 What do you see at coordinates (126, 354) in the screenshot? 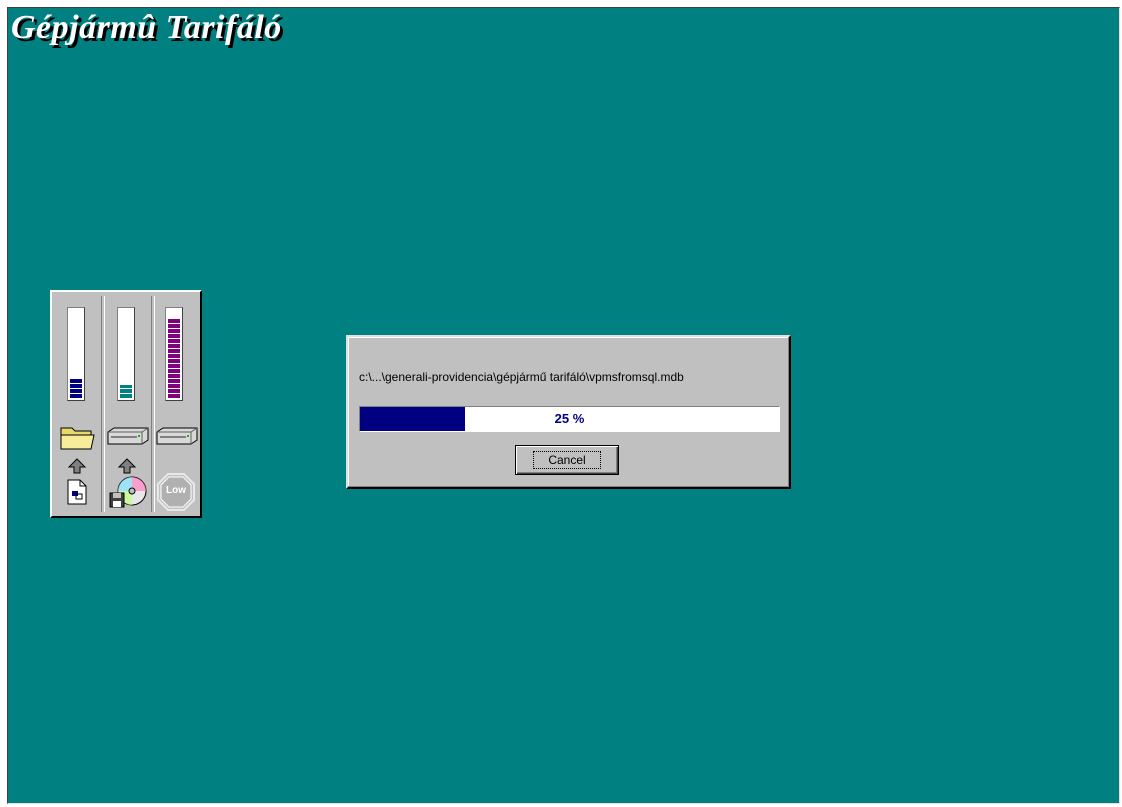
I see `source-space-meter` at bounding box center [126, 354].